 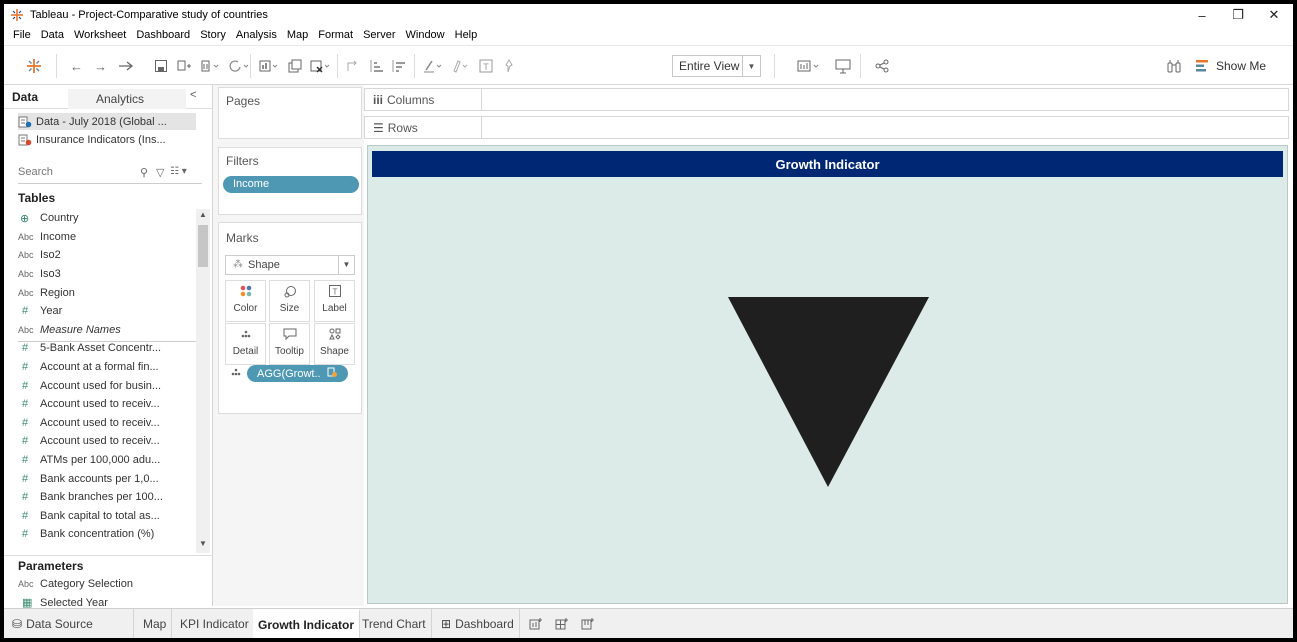 I want to click on pause-updates-icon, so click(x=211, y=66).